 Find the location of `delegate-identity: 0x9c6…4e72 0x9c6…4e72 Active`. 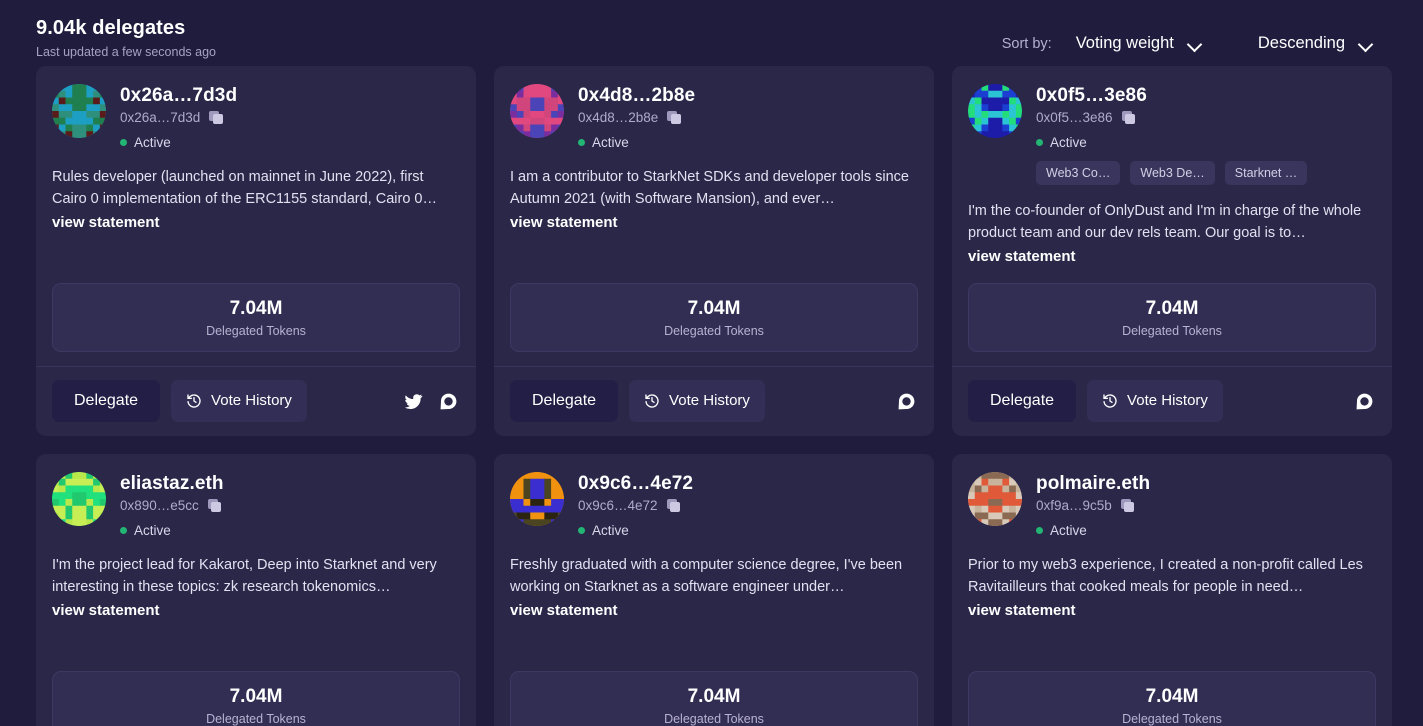

delegate-identity: 0x9c6…4e72 0x9c6…4e72 Active is located at coordinates (714, 504).